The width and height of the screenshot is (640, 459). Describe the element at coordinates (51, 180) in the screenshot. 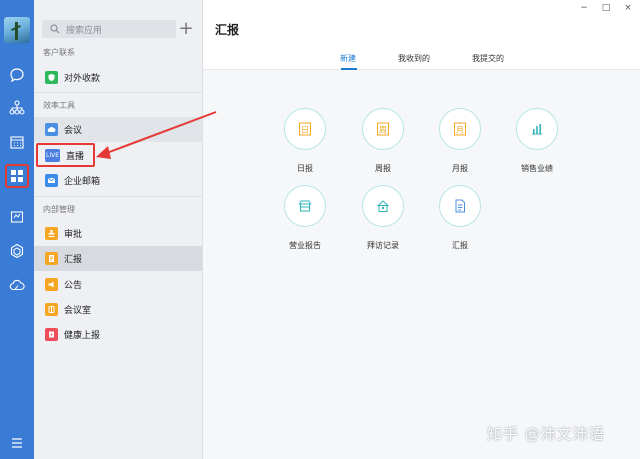

I see `mail-icon` at that location.